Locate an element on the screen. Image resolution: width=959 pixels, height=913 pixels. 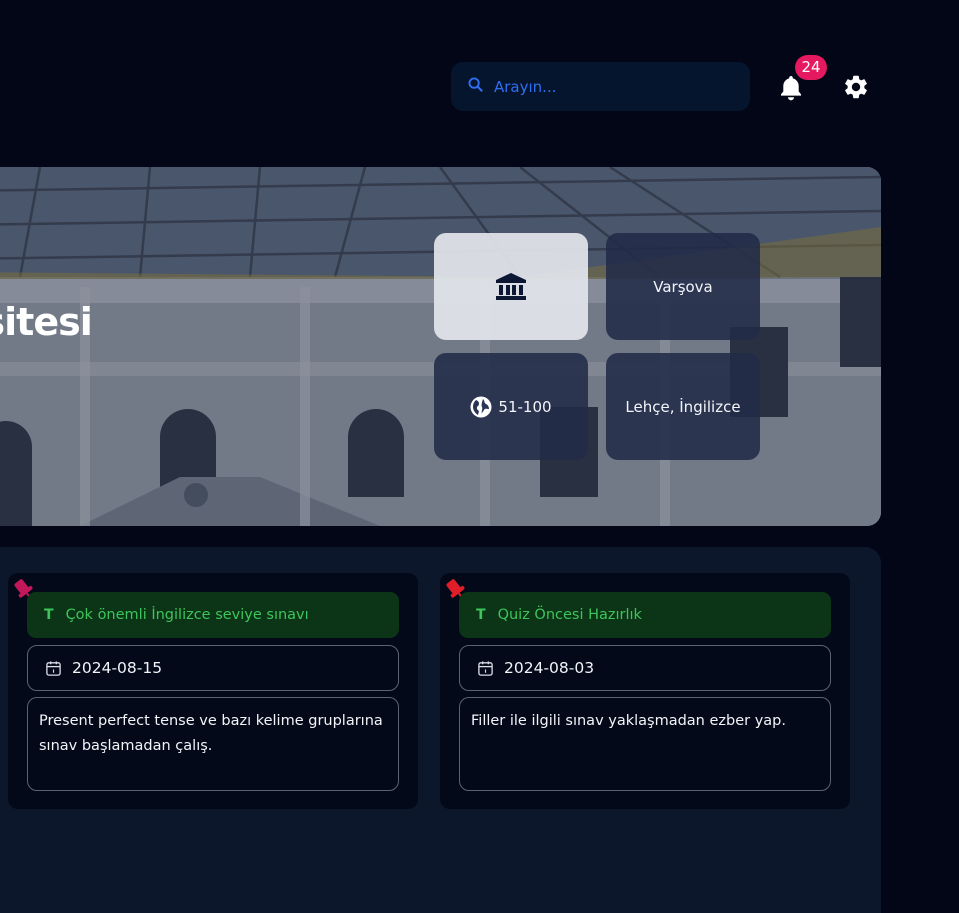
language-label: Lehçe, İngilizce is located at coordinates (683, 406).